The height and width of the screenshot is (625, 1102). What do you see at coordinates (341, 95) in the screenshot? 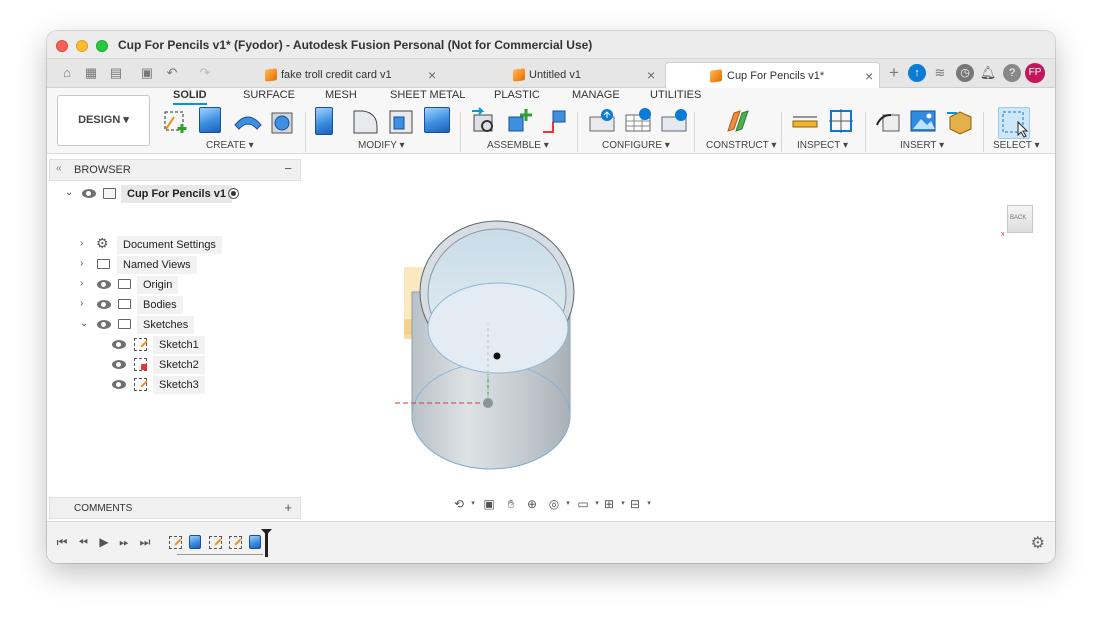
I see `tab-mesh: MESH` at bounding box center [341, 95].